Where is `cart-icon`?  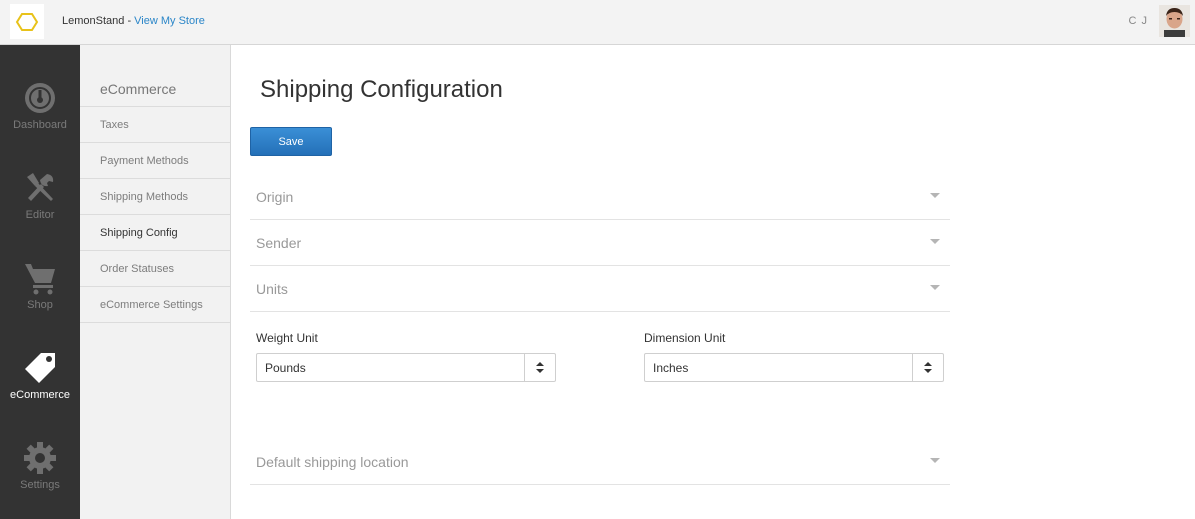
cart-icon is located at coordinates (40, 279).